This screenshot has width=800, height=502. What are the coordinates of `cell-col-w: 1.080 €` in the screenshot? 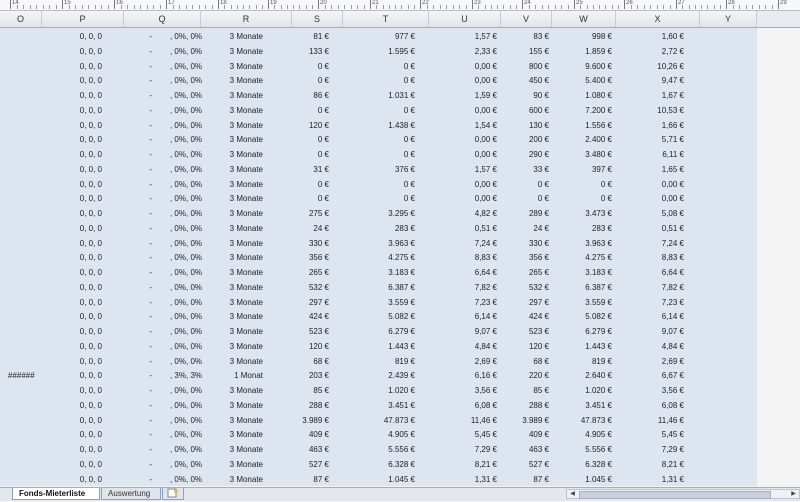 It's located at (582, 95).